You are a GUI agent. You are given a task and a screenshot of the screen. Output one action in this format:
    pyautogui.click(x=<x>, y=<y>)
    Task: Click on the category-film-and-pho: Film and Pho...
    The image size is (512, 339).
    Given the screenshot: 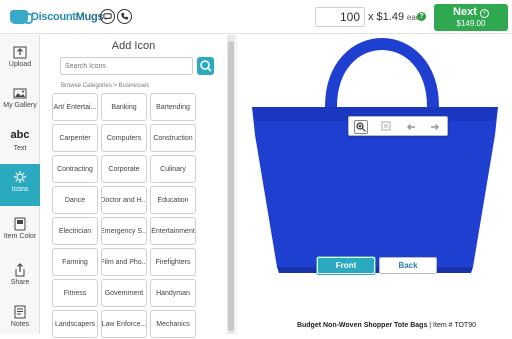 What is the action you would take?
    pyautogui.click(x=124, y=262)
    